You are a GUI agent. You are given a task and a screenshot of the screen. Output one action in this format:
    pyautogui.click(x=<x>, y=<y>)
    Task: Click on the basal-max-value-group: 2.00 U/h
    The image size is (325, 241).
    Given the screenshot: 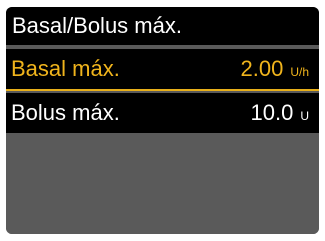 What is the action you would take?
    pyautogui.click(x=279, y=69)
    